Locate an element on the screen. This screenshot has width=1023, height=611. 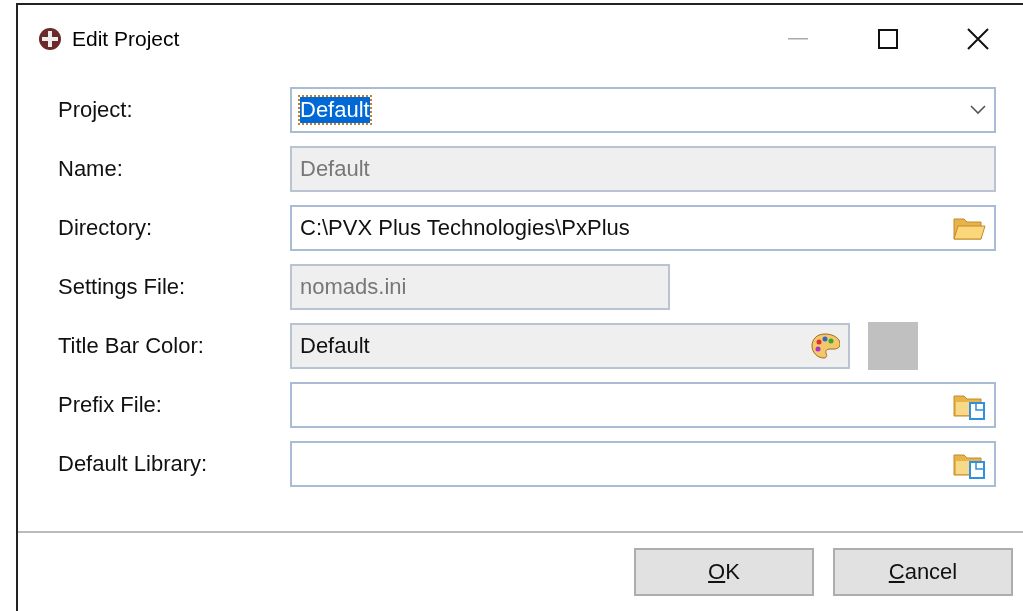
chevron-down-icon is located at coordinates (978, 110).